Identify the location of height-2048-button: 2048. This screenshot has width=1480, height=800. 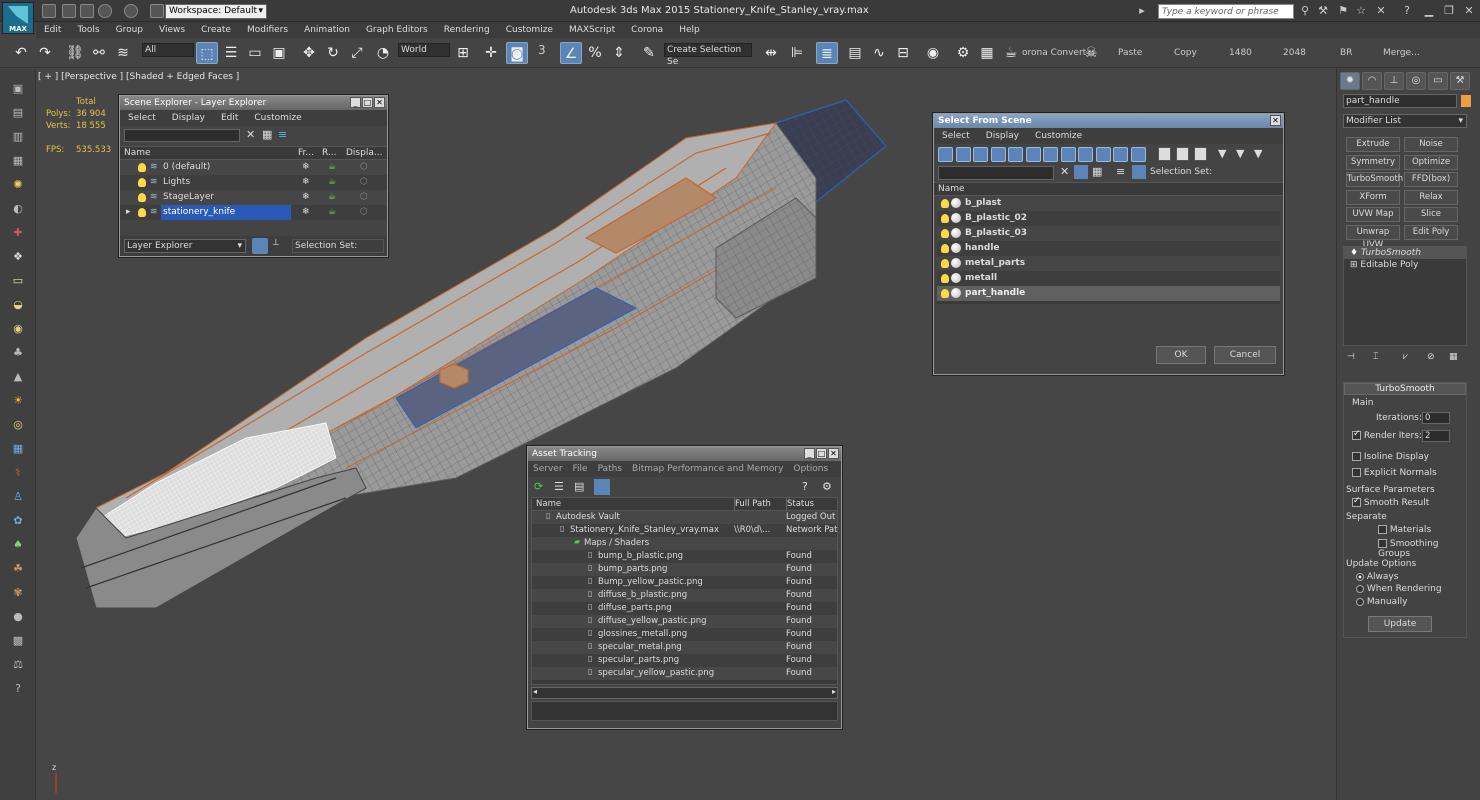
(1294, 53).